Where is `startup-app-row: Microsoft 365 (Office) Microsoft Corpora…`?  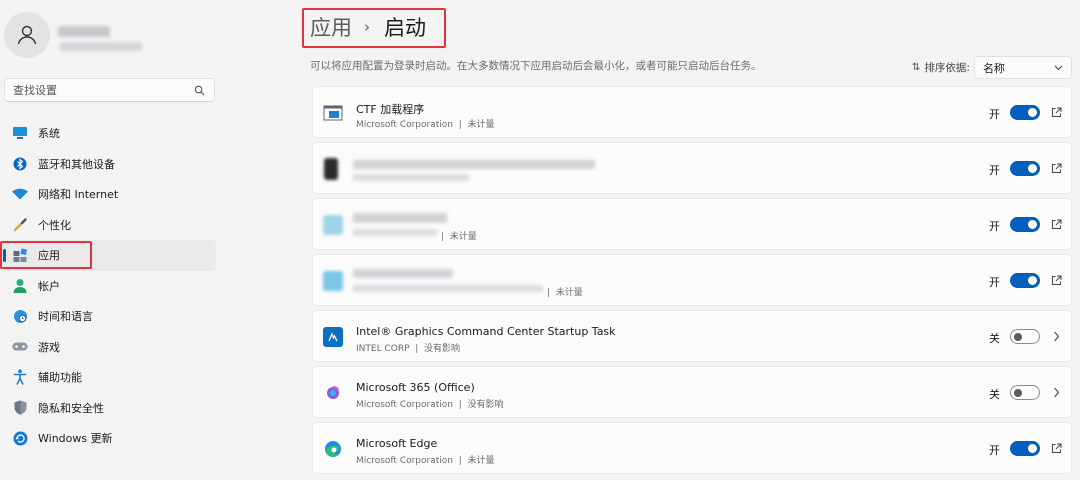 startup-app-row: Microsoft 365 (Office) Microsoft Corpora… is located at coordinates (692, 392).